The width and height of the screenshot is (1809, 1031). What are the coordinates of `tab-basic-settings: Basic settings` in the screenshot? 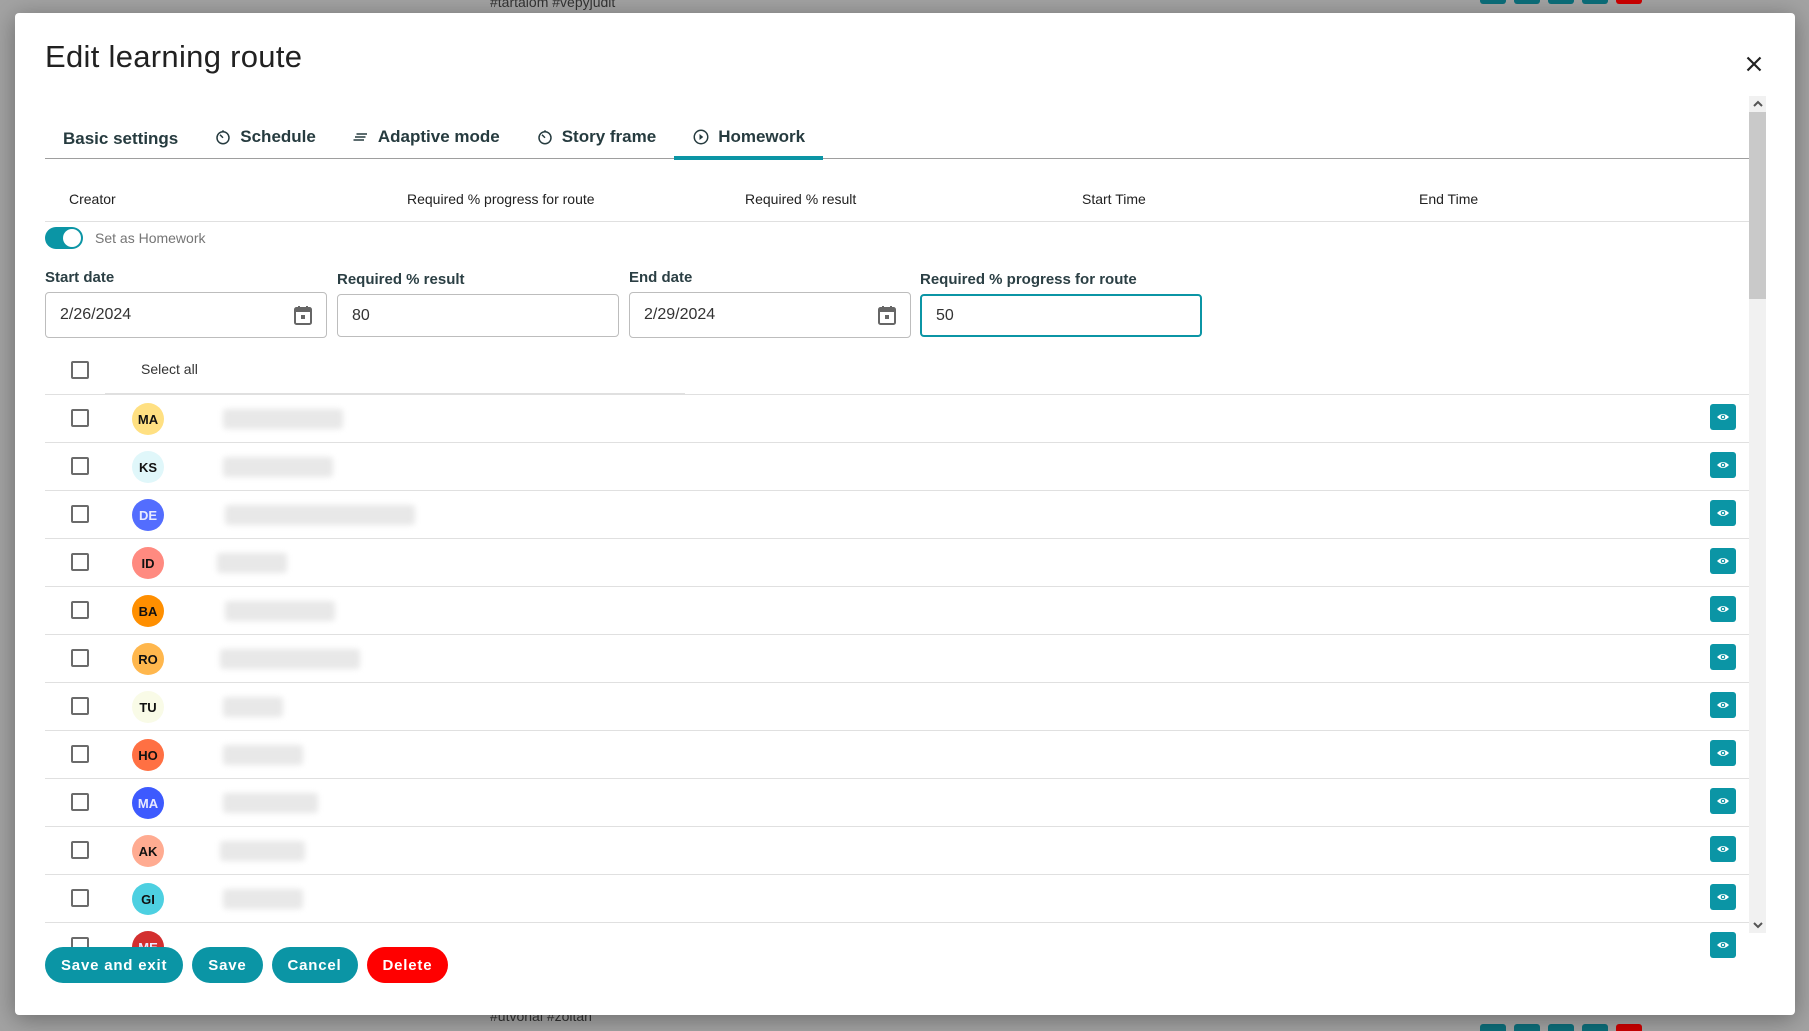 It's located at (120, 137).